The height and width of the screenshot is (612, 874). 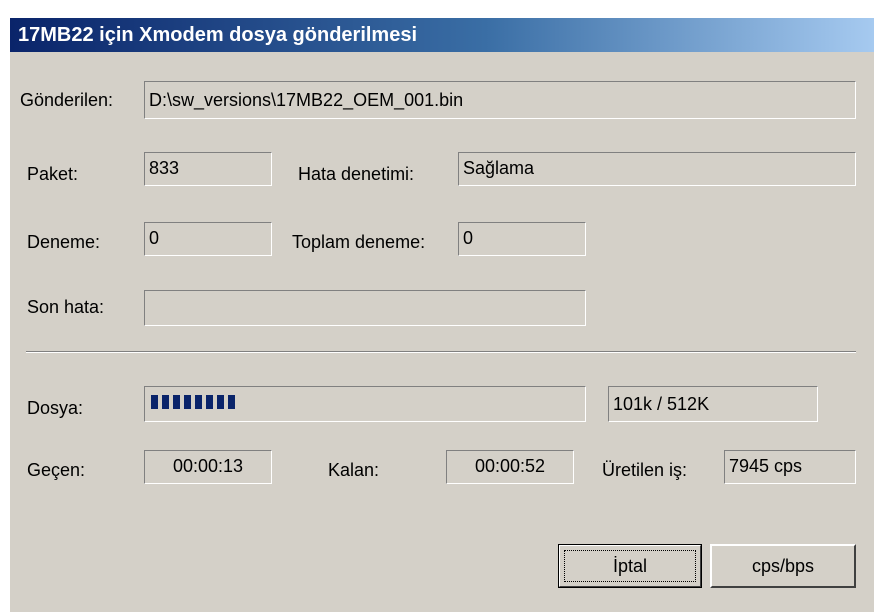 I want to click on packet-label: Paket:, so click(x=53, y=174).